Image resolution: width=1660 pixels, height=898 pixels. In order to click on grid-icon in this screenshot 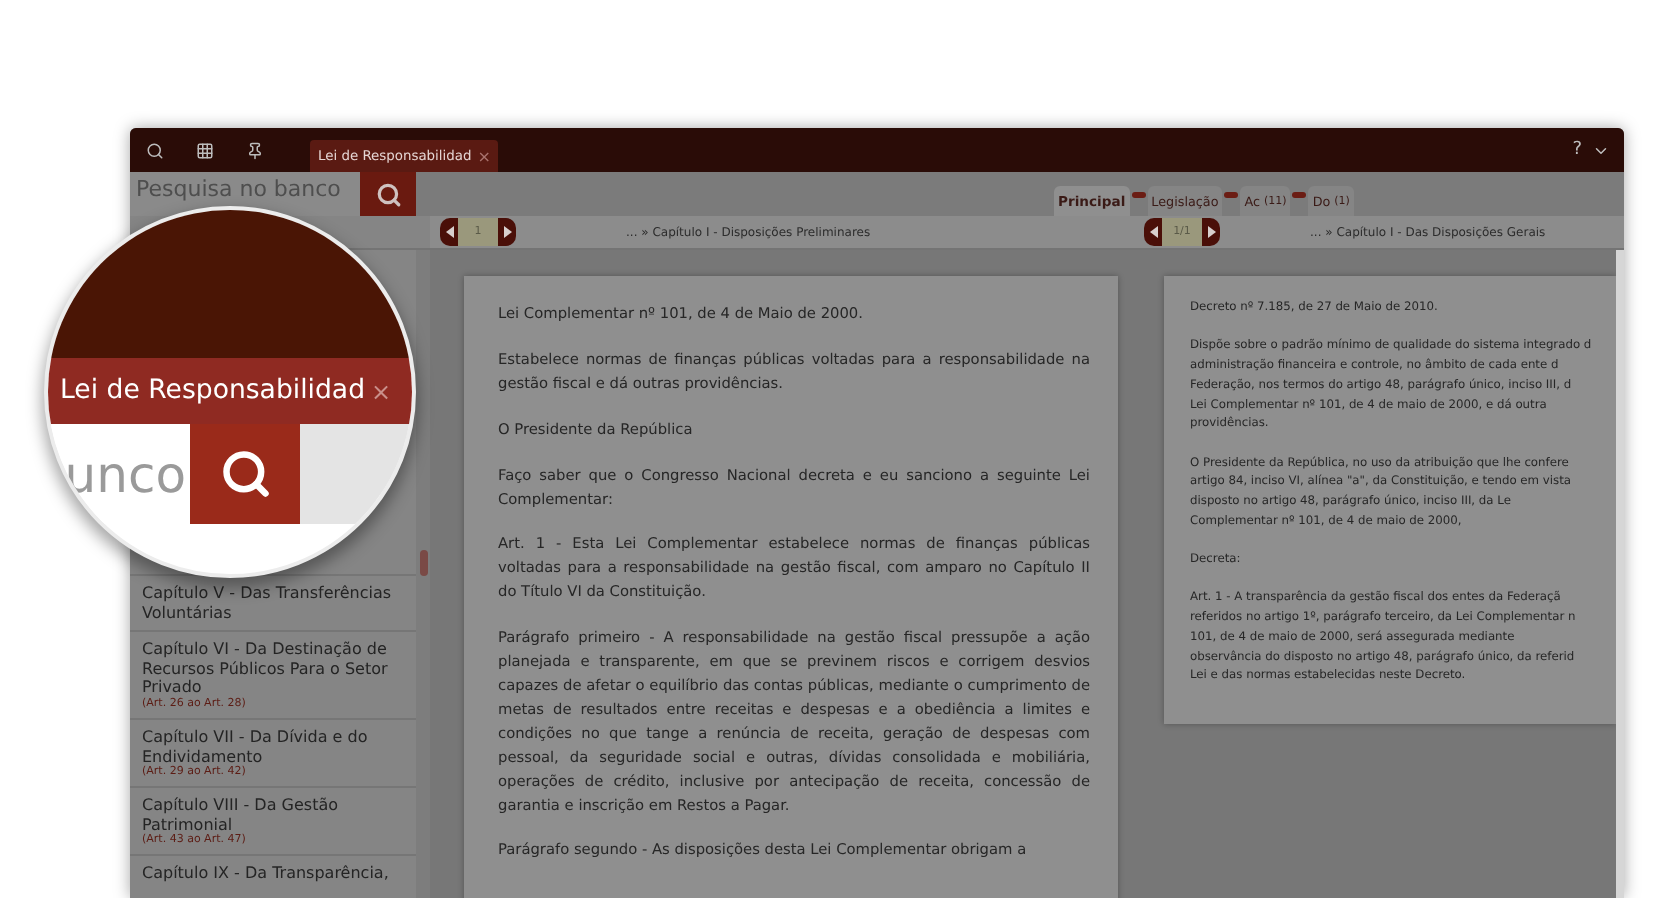, I will do `click(205, 150)`.